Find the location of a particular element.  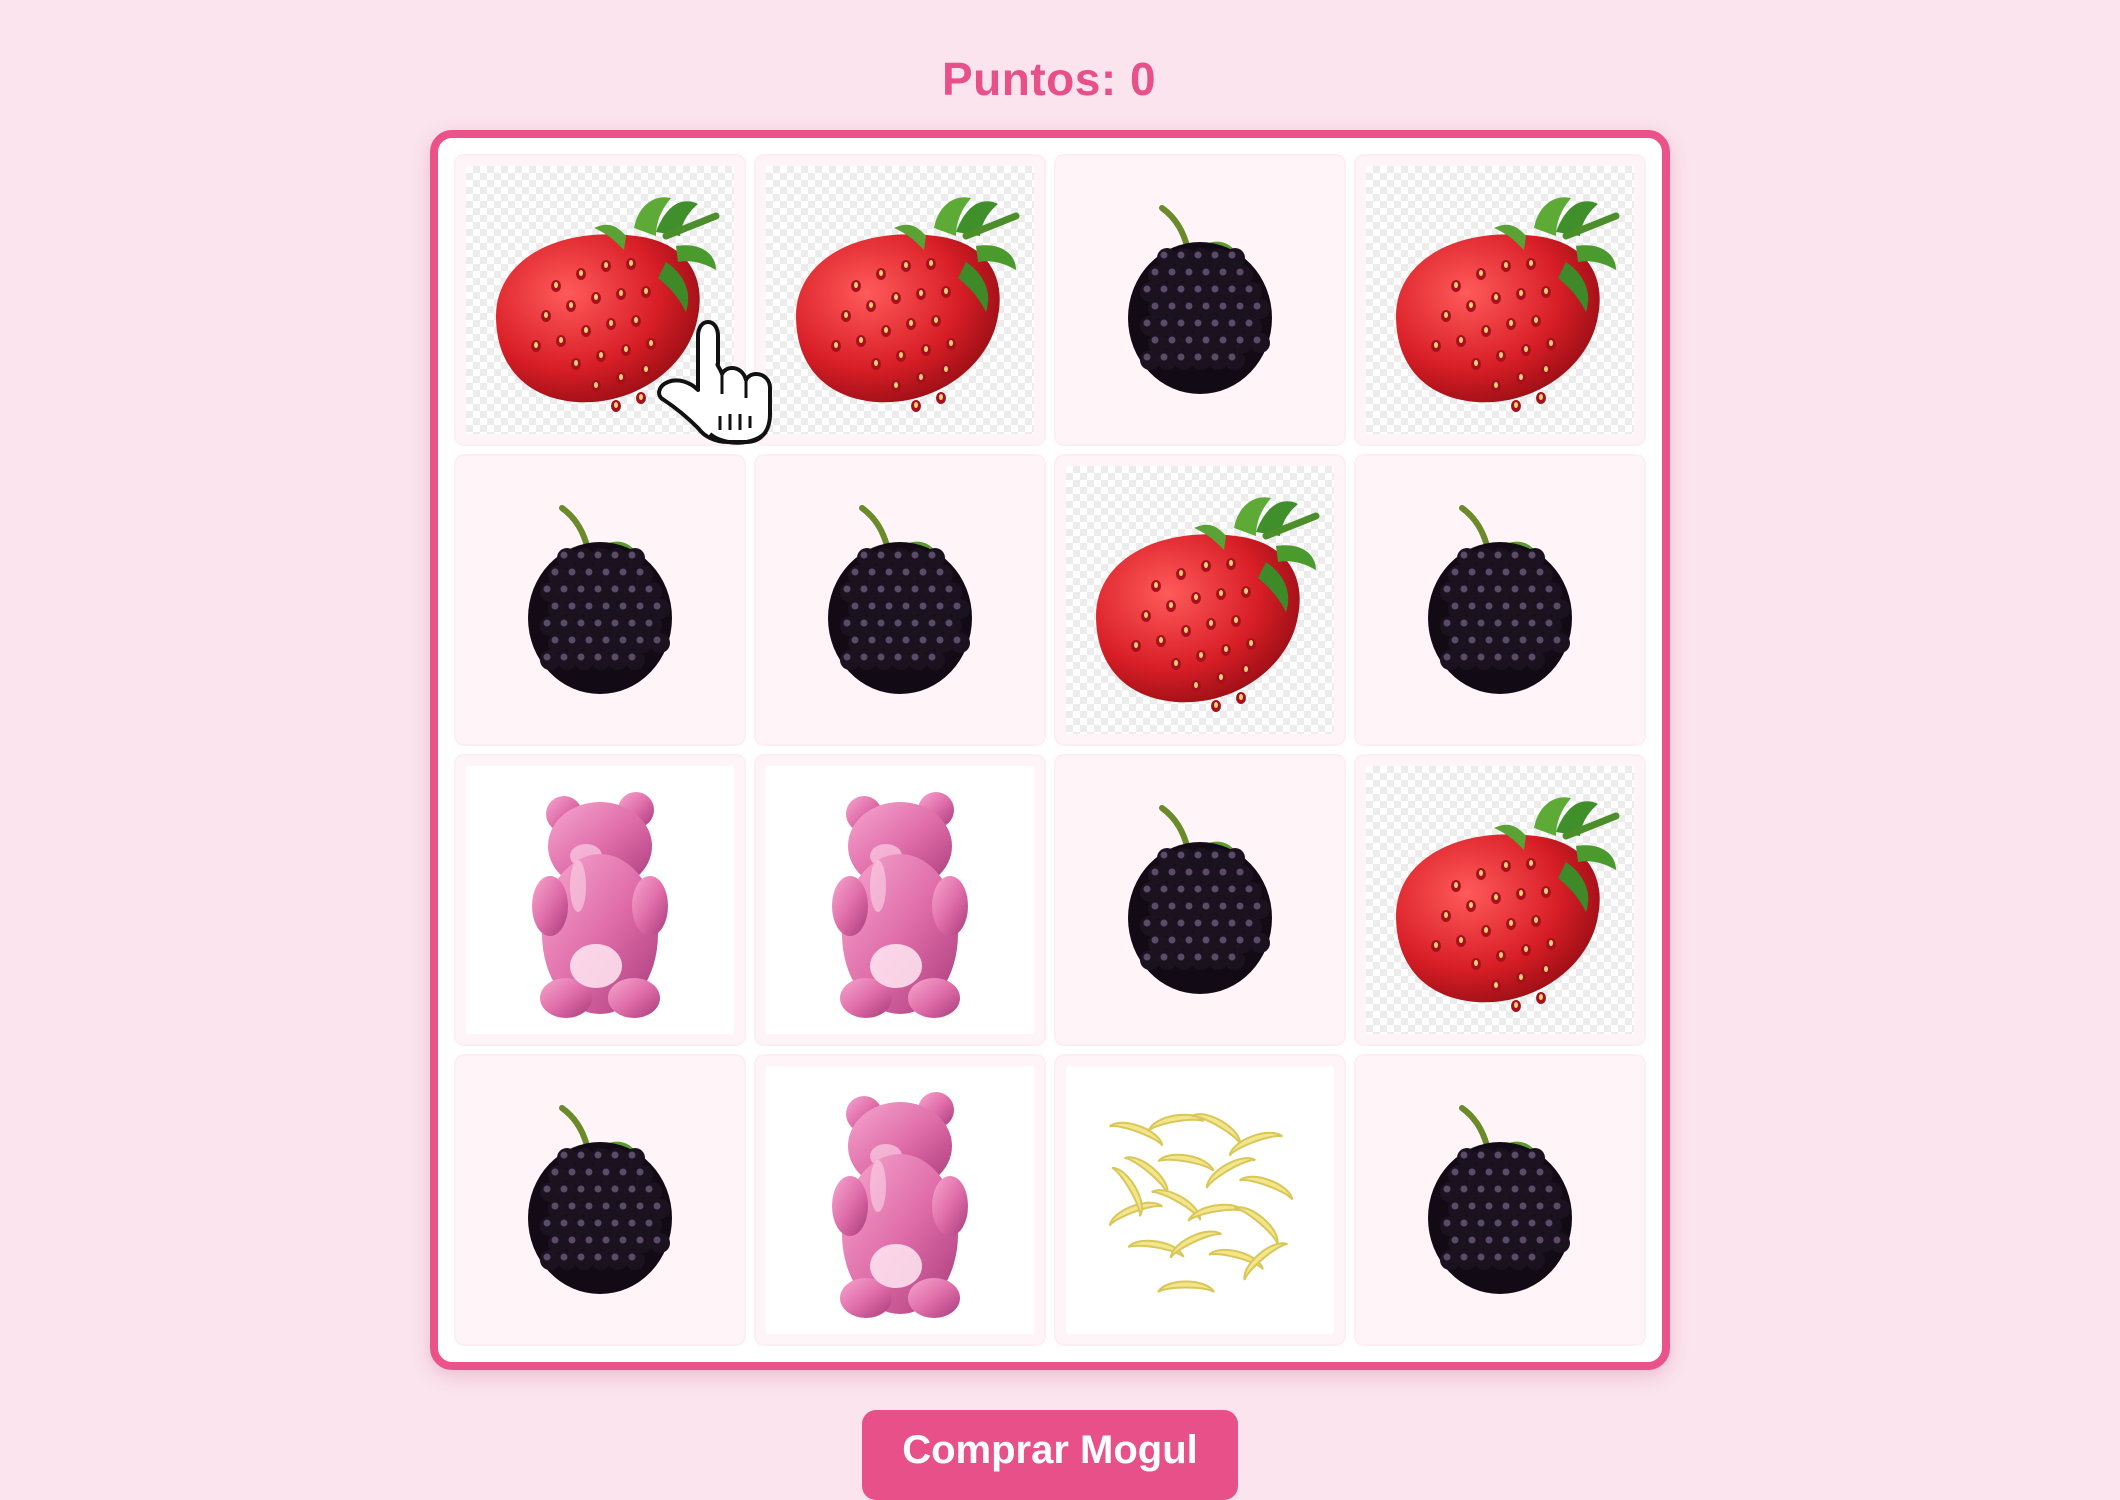

score-label: Puntos: 0 is located at coordinates (1049, 79).